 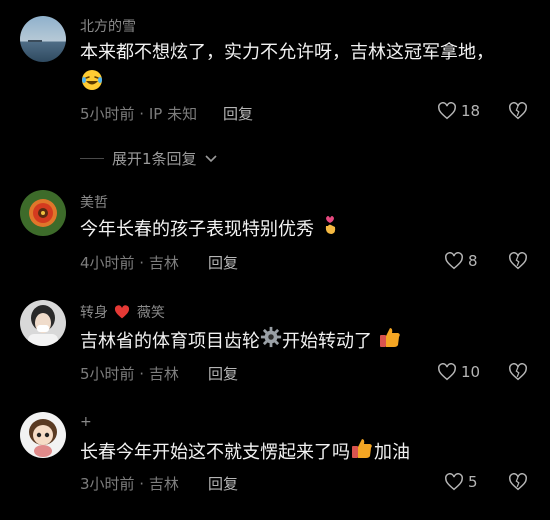 I want to click on like-count: 10, so click(x=471, y=372).